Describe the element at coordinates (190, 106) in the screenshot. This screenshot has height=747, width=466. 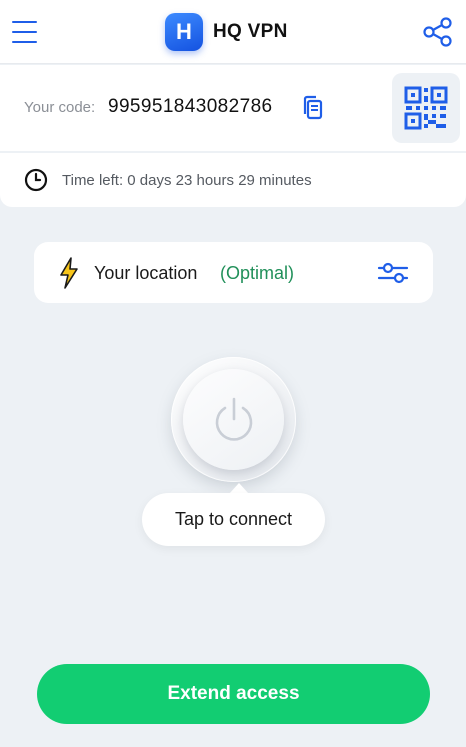
I see `code-value: 995951843082786` at that location.